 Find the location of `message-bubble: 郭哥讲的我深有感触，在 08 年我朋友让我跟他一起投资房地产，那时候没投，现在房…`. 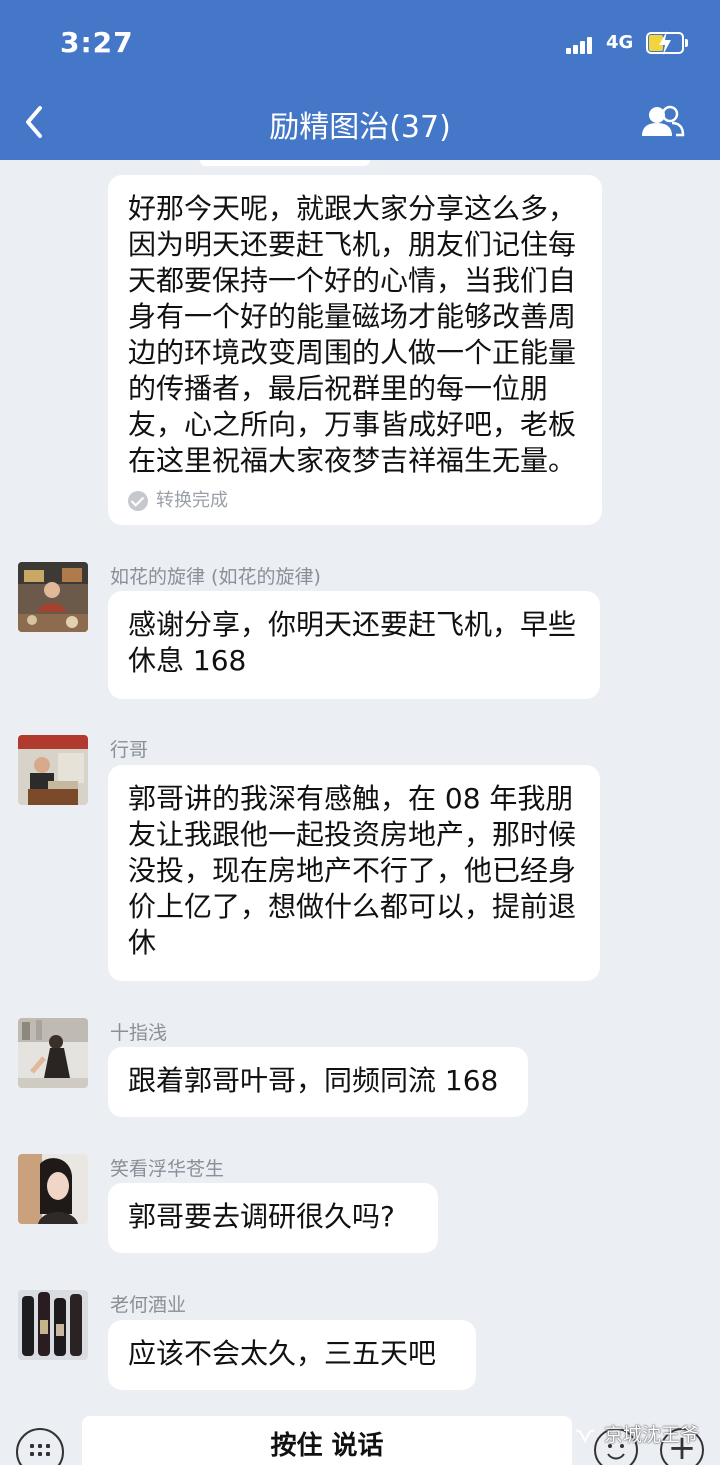

message-bubble: 郭哥讲的我深有感触，在 08 年我朋友让我跟他一起投资房地产，那时候没投，现在房… is located at coordinates (354, 873).